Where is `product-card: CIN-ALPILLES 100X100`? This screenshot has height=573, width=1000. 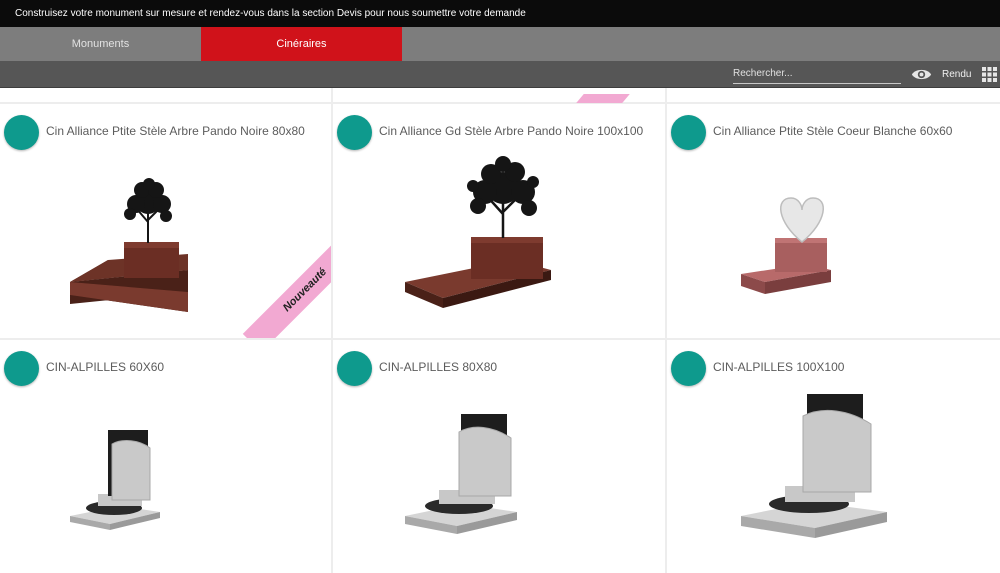 product-card: CIN-ALPILLES 100X100 is located at coordinates (833, 456).